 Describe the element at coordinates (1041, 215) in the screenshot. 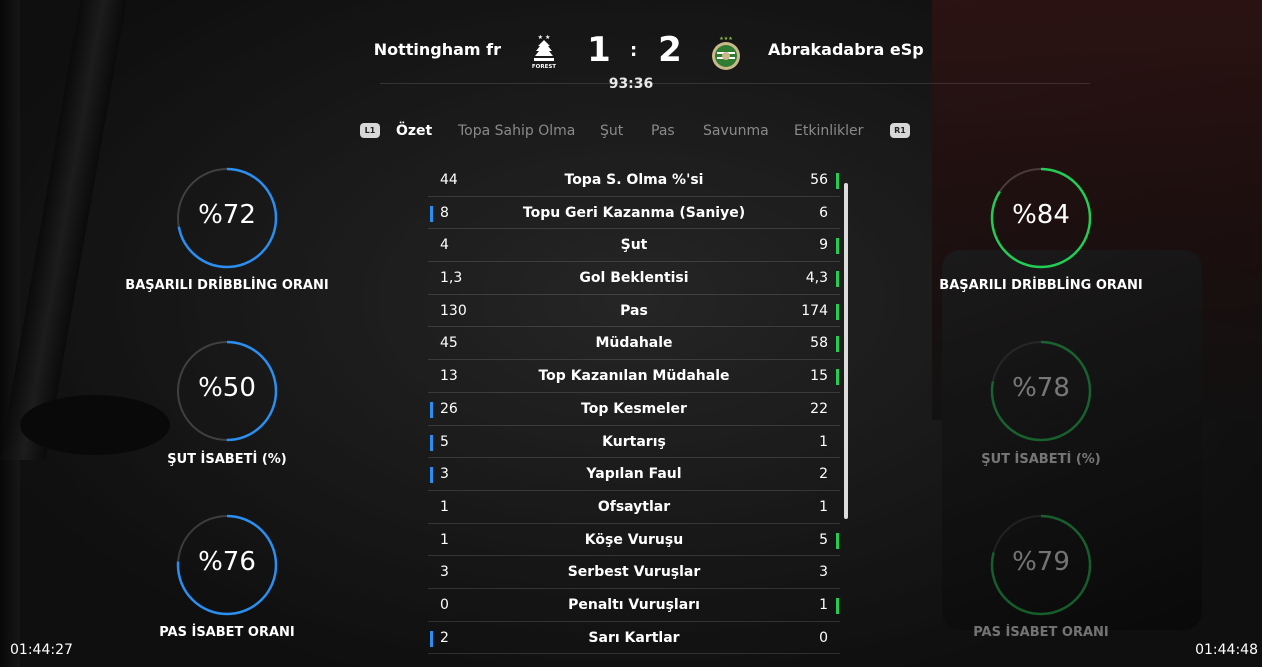

I see `ring-value: %84` at that location.